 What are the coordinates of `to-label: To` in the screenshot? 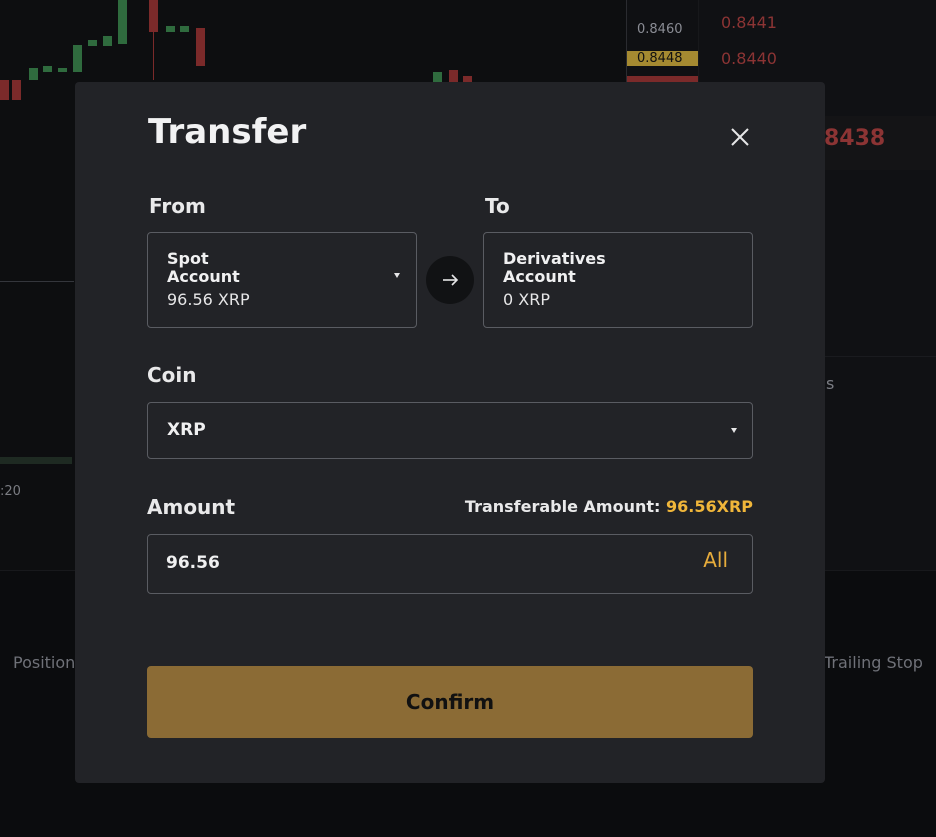 It's located at (497, 206).